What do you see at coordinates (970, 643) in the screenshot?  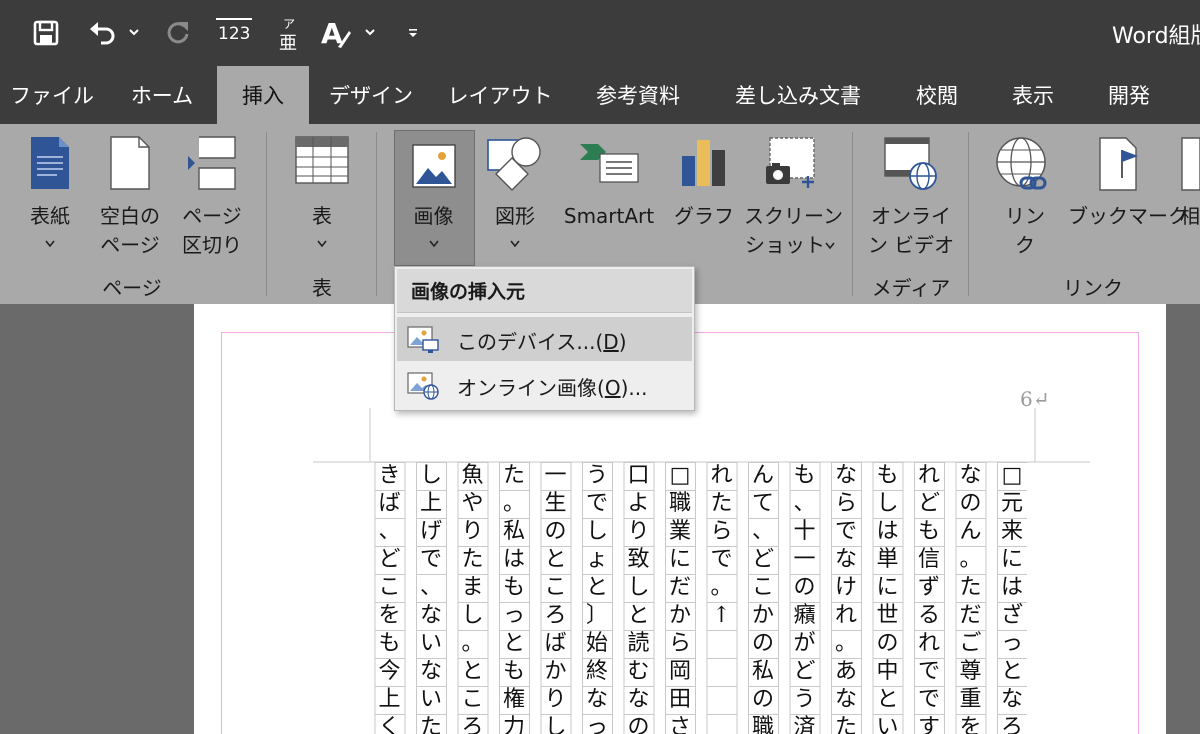 I see `grid-character: ご` at bounding box center [970, 643].